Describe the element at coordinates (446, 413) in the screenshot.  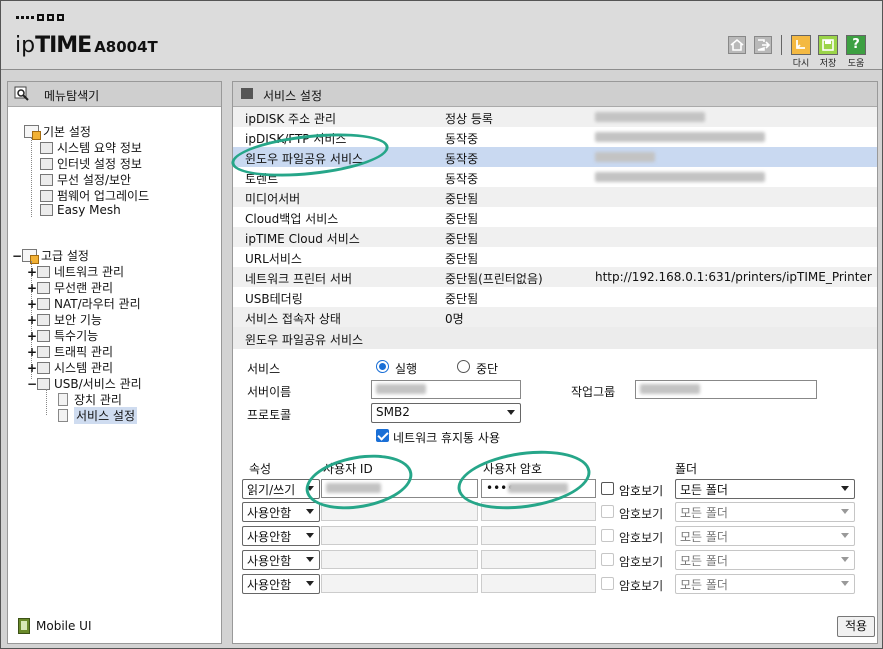
I see `protocol-select: SMB2` at that location.